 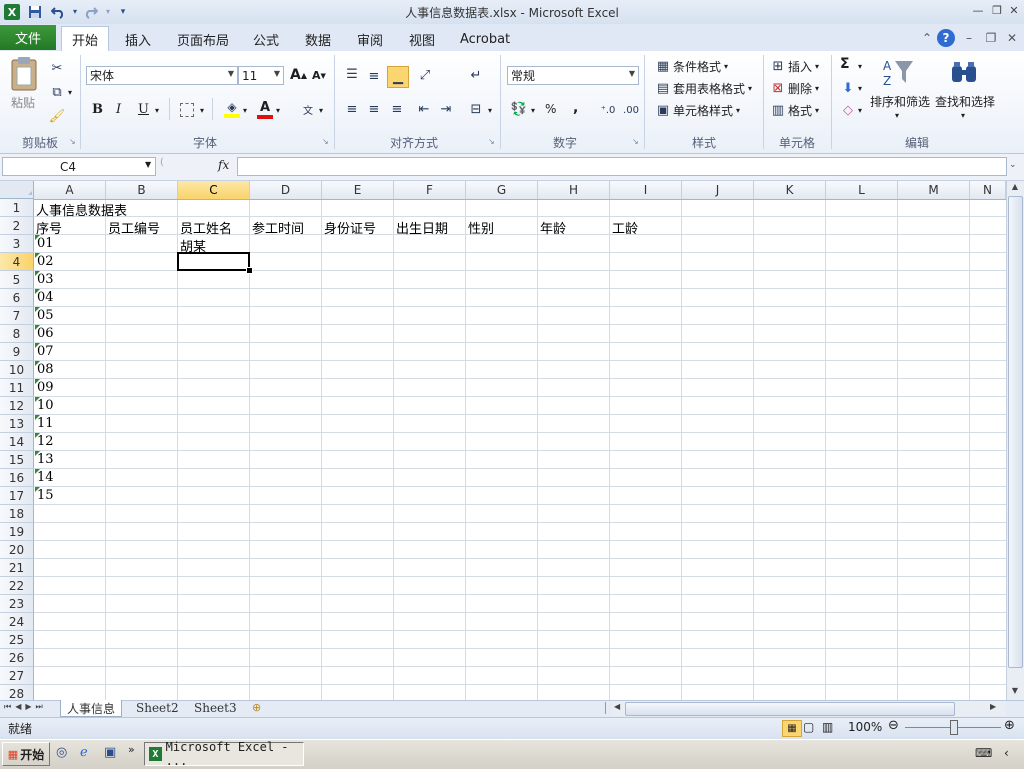 What do you see at coordinates (35, 11) in the screenshot?
I see `save-icon` at bounding box center [35, 11].